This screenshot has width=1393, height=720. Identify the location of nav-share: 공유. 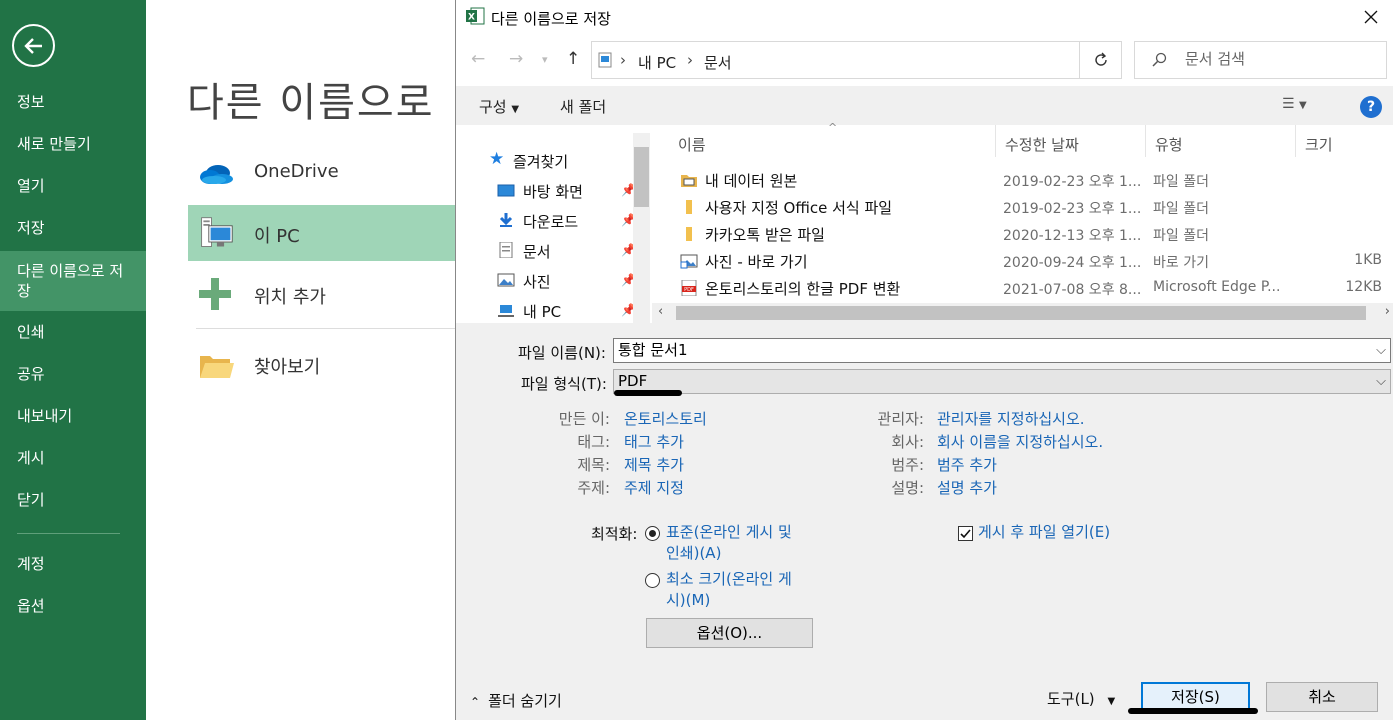
(73, 374).